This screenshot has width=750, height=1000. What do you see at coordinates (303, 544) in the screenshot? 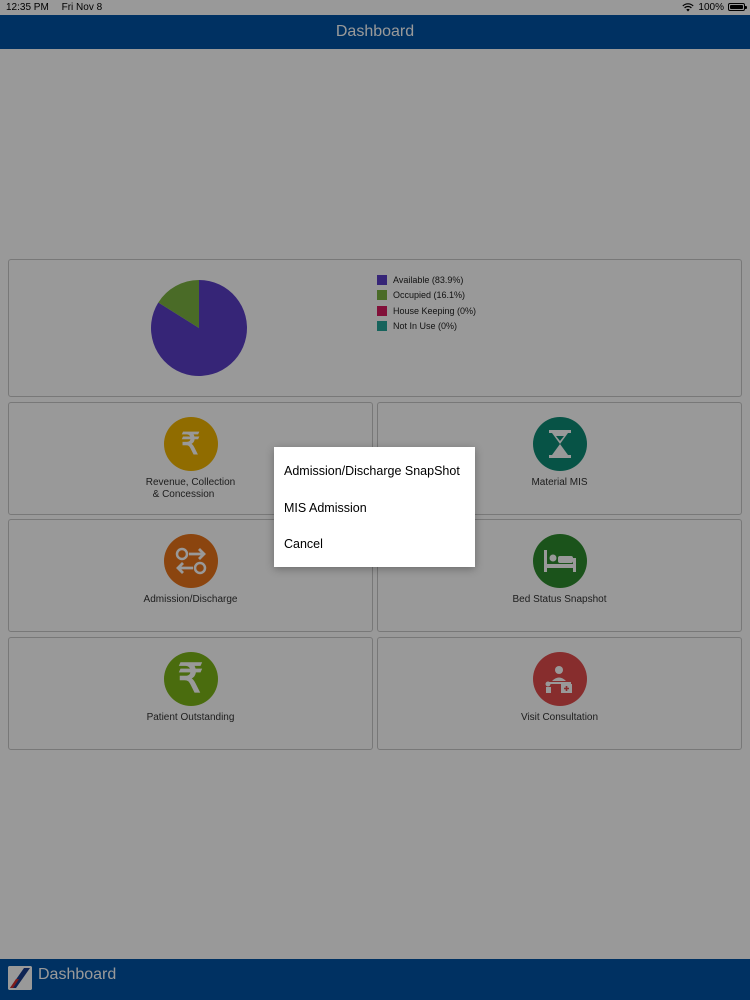
I see `menu-item-cancel: Cancel` at bounding box center [303, 544].